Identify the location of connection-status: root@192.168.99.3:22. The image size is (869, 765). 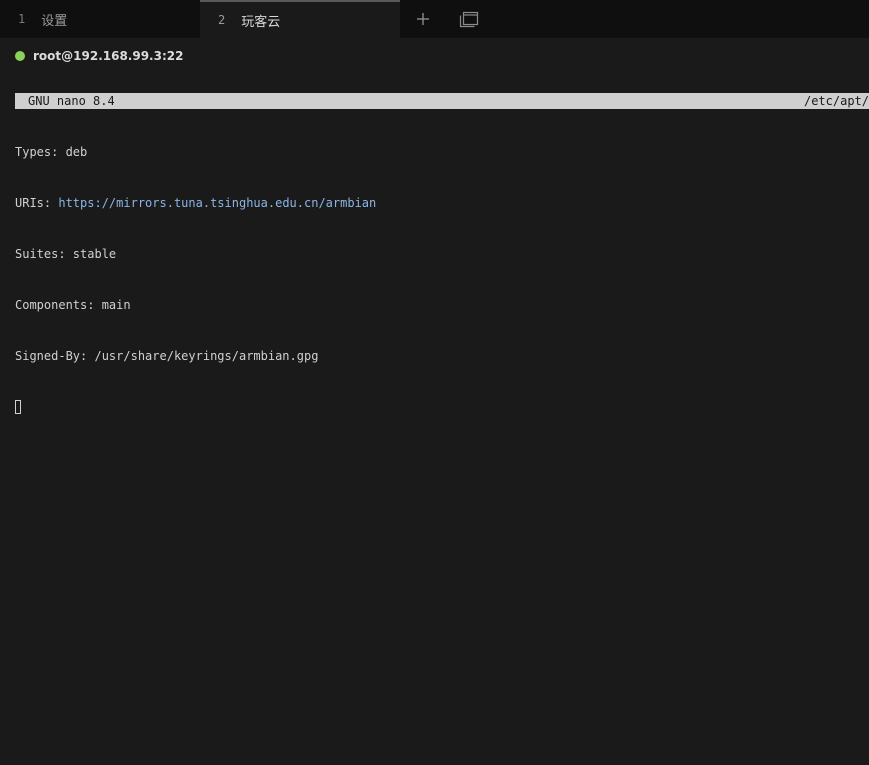
(99, 56).